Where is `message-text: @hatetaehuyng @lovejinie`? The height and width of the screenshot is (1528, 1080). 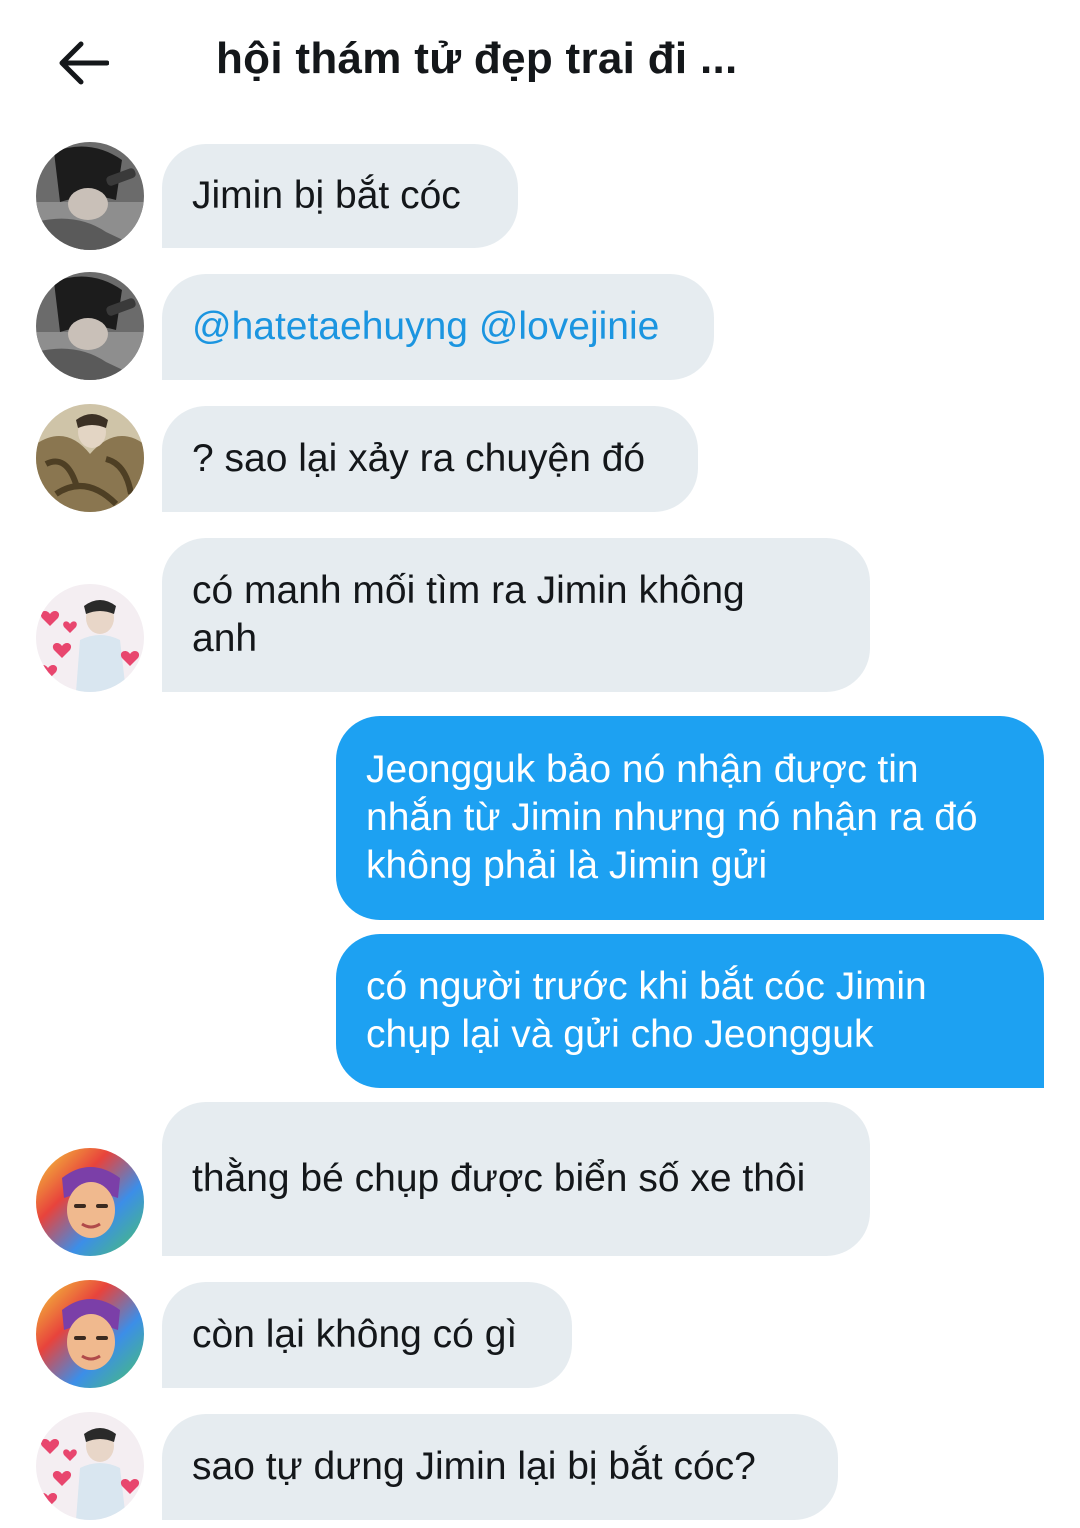 message-text: @hatetaehuyng @lovejinie is located at coordinates (425, 327).